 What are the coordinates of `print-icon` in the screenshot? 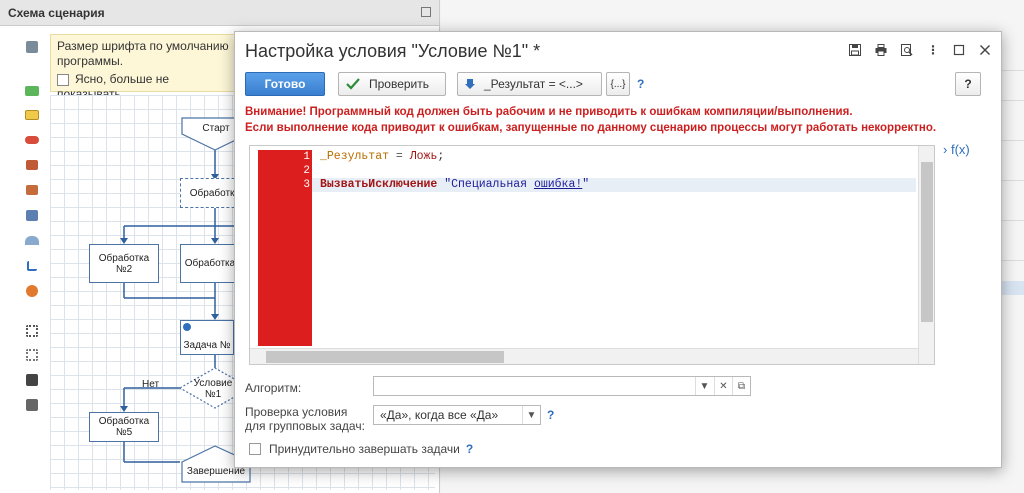 It's located at (881, 50).